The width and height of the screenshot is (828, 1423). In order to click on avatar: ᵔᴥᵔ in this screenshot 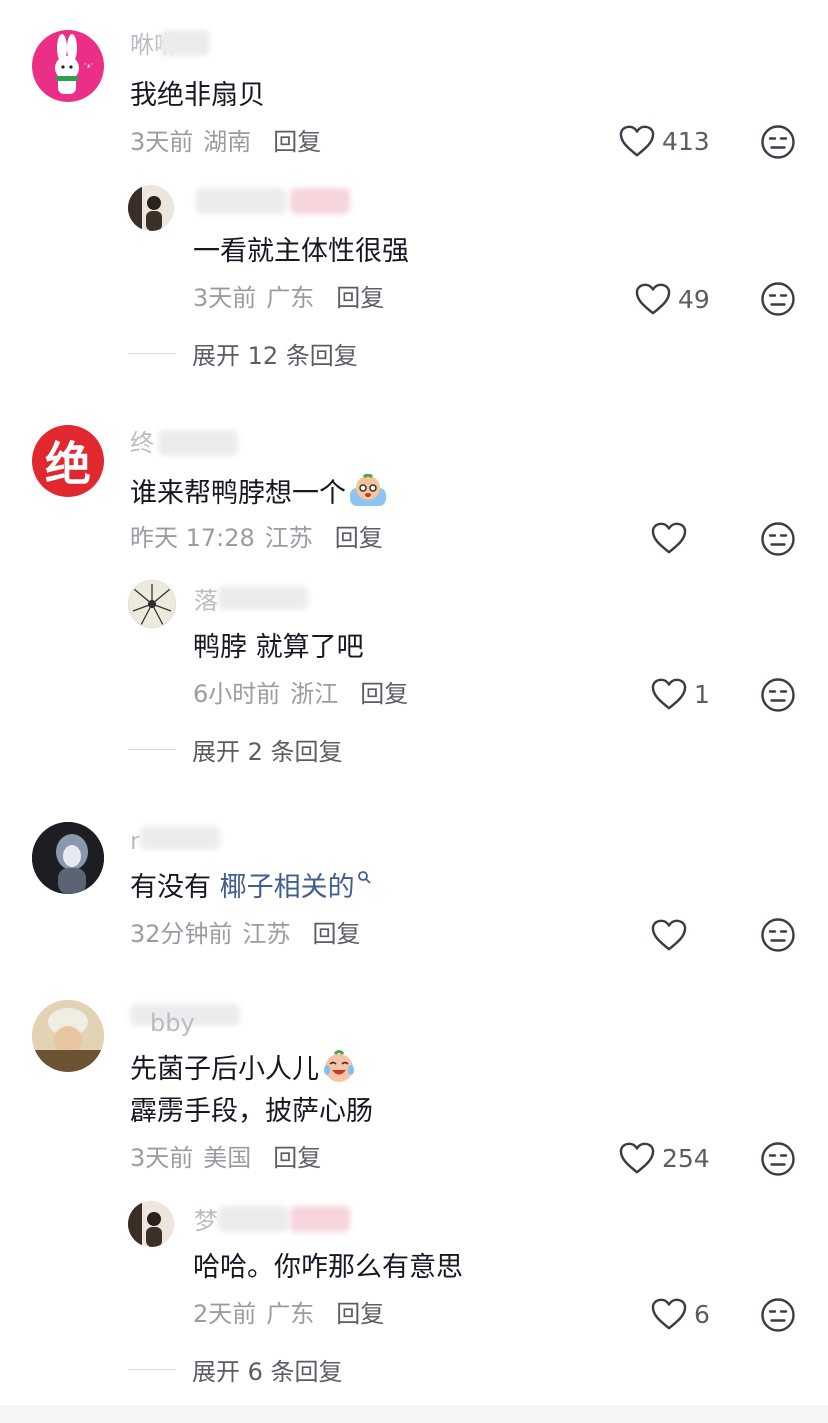, I will do `click(68, 66)`.